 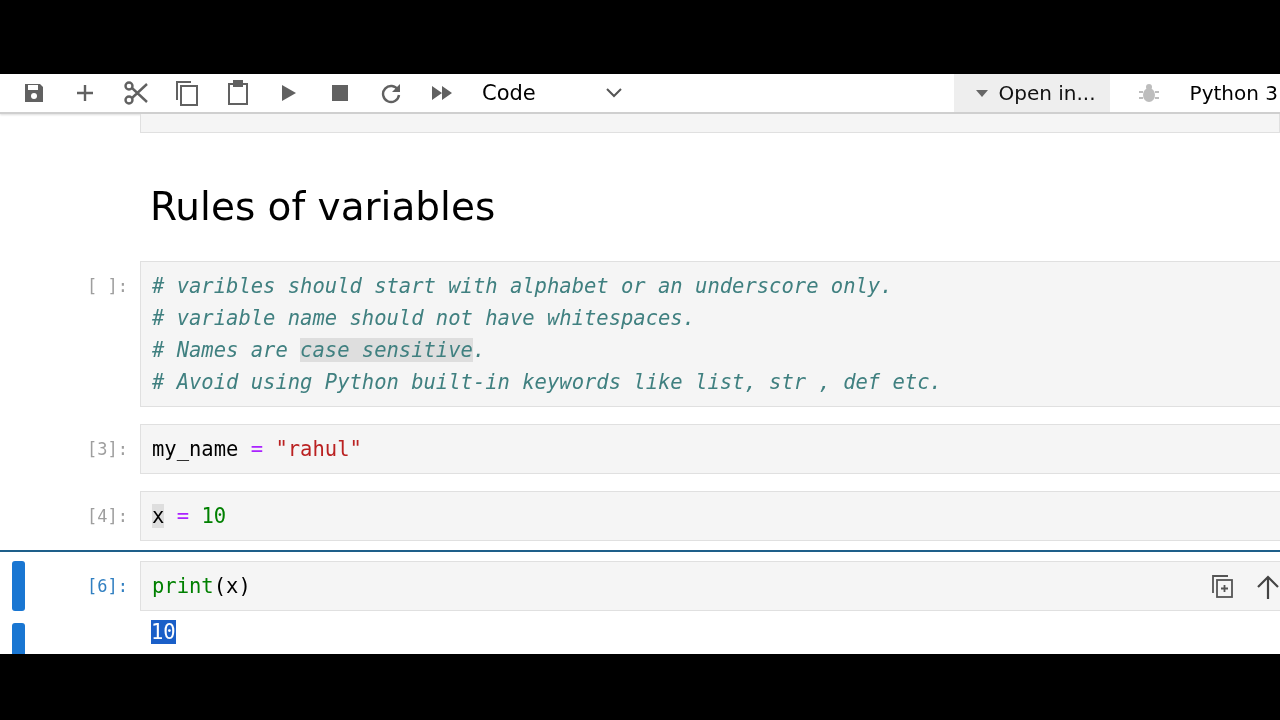 I want to click on code-comment: # Avoid using Python built-in keywords like list, str , def etc., so click(x=547, y=382).